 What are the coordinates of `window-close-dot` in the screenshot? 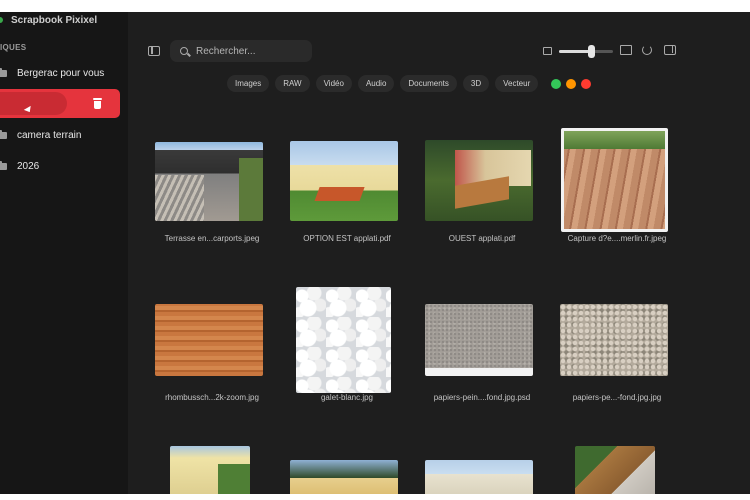 It's located at (1, 20).